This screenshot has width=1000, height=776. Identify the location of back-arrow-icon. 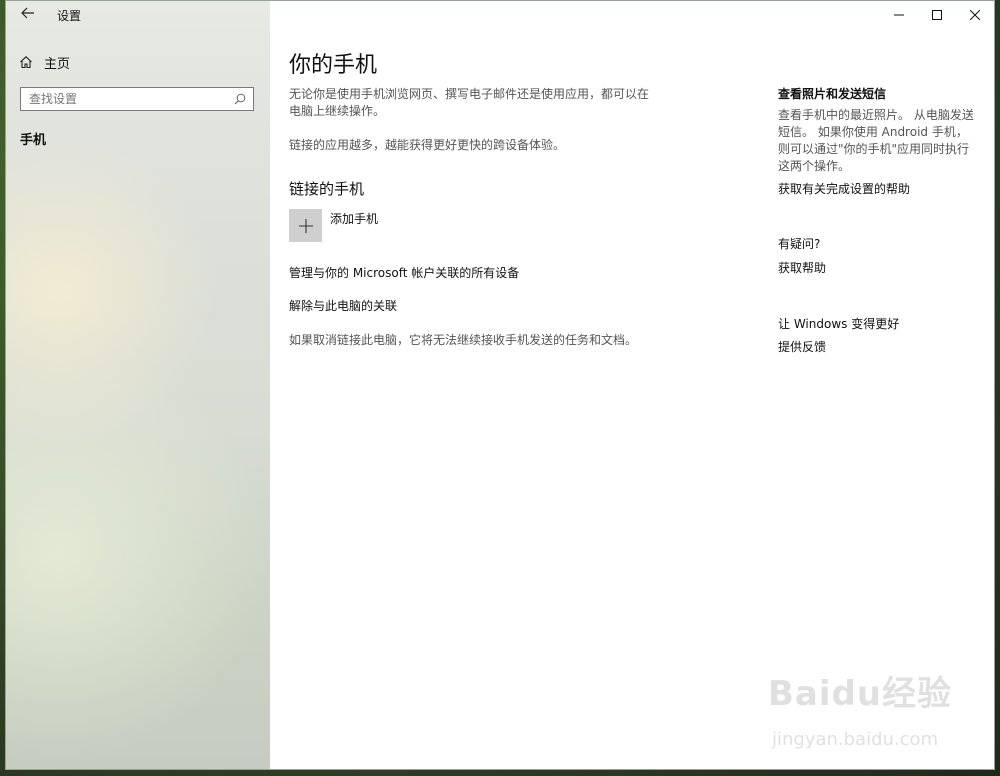
(27, 13).